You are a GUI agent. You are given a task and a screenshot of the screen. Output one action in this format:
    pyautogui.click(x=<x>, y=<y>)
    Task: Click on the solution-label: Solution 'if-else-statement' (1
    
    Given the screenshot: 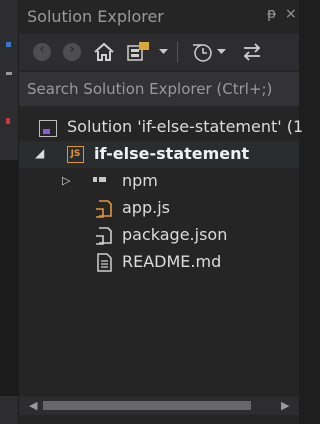 What is the action you would take?
    pyautogui.click(x=185, y=126)
    